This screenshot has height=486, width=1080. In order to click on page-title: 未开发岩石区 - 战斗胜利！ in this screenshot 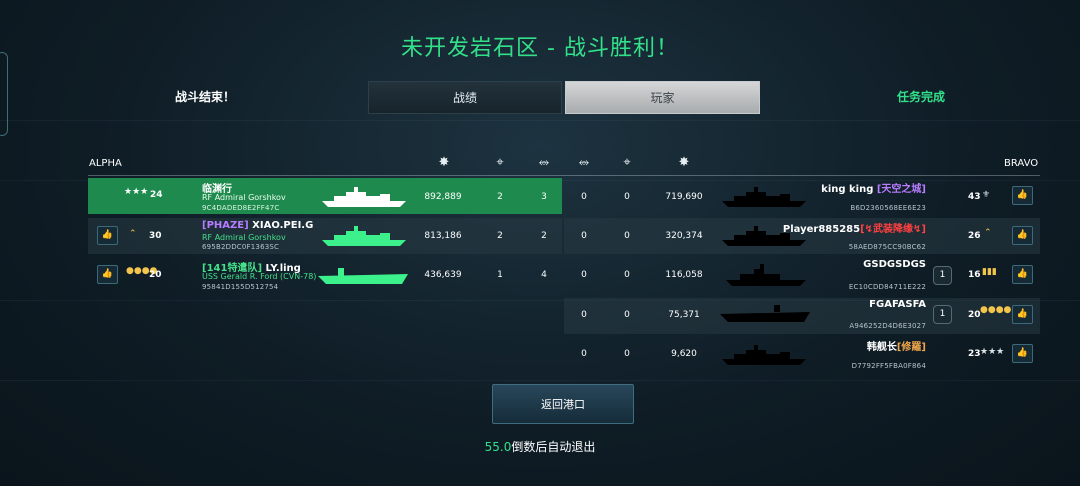, I will do `click(540, 48)`.